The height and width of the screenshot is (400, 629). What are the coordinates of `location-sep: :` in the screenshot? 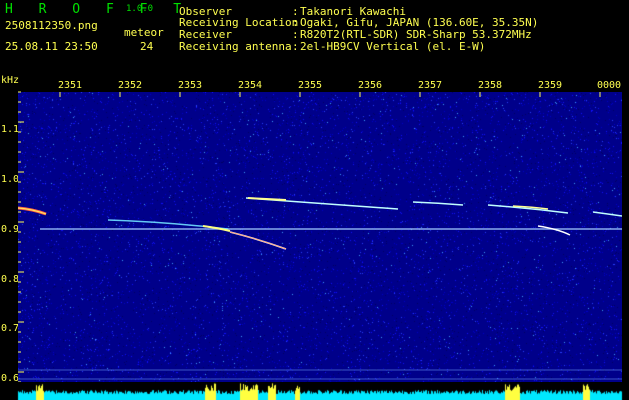 It's located at (295, 22).